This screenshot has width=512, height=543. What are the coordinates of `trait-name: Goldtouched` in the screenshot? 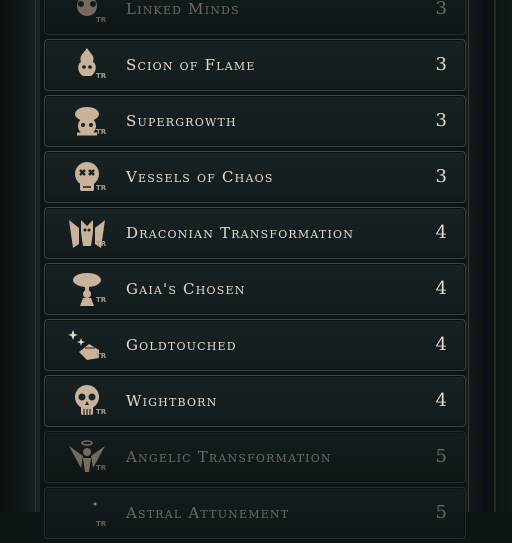 It's located at (181, 345).